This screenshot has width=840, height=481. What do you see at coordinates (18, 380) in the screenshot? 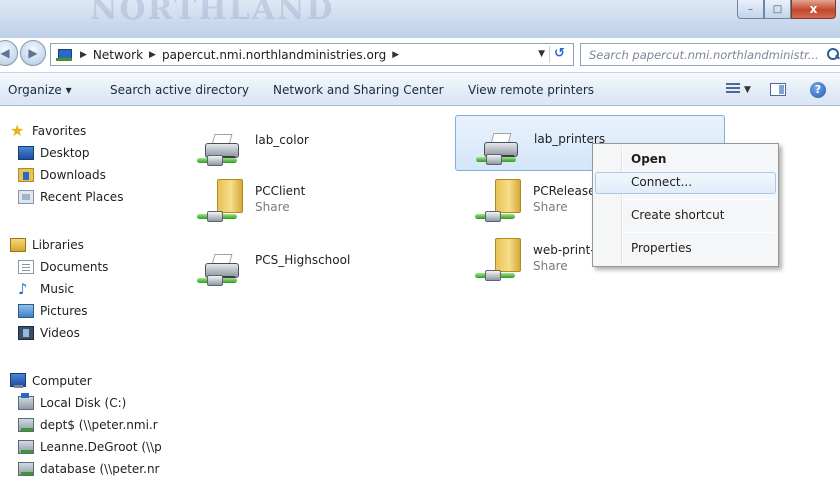
I see `computer-icon` at bounding box center [18, 380].